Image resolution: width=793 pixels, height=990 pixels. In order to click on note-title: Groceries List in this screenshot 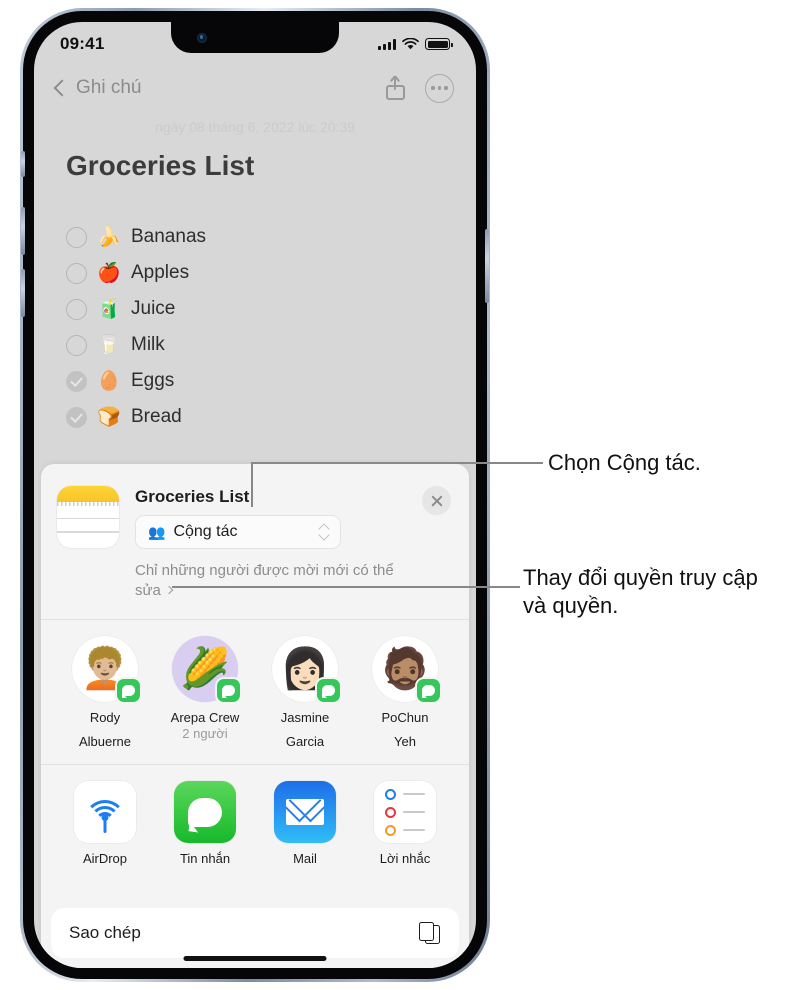, I will do `click(160, 165)`.